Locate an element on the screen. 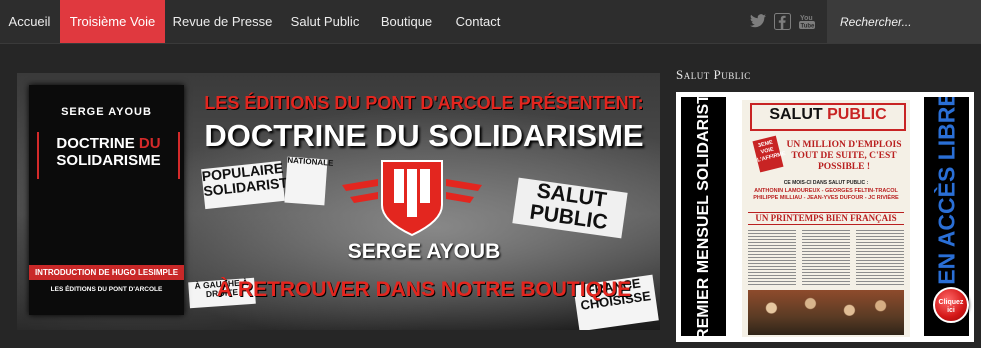  svg-text: You is located at coordinates (806, 18).